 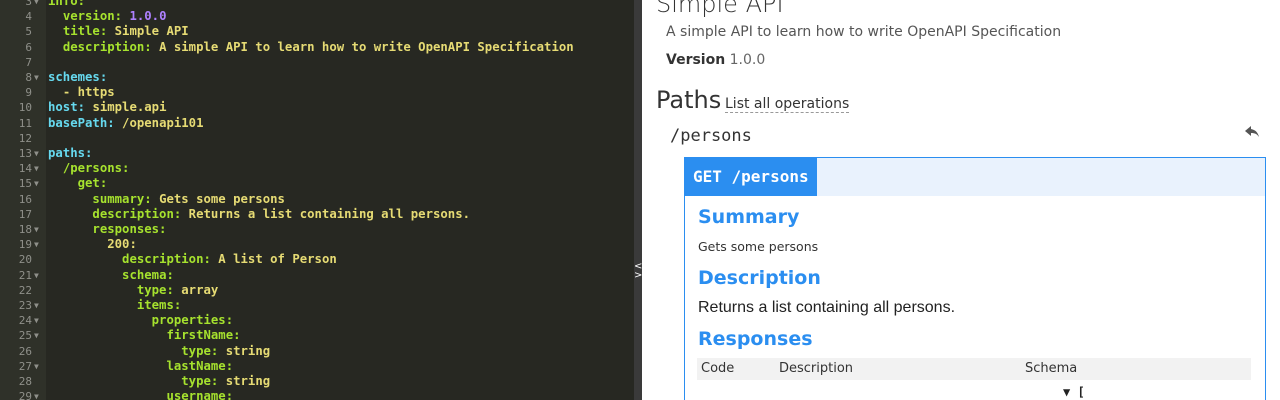 I want to click on description-heading: Description, so click(x=759, y=278).